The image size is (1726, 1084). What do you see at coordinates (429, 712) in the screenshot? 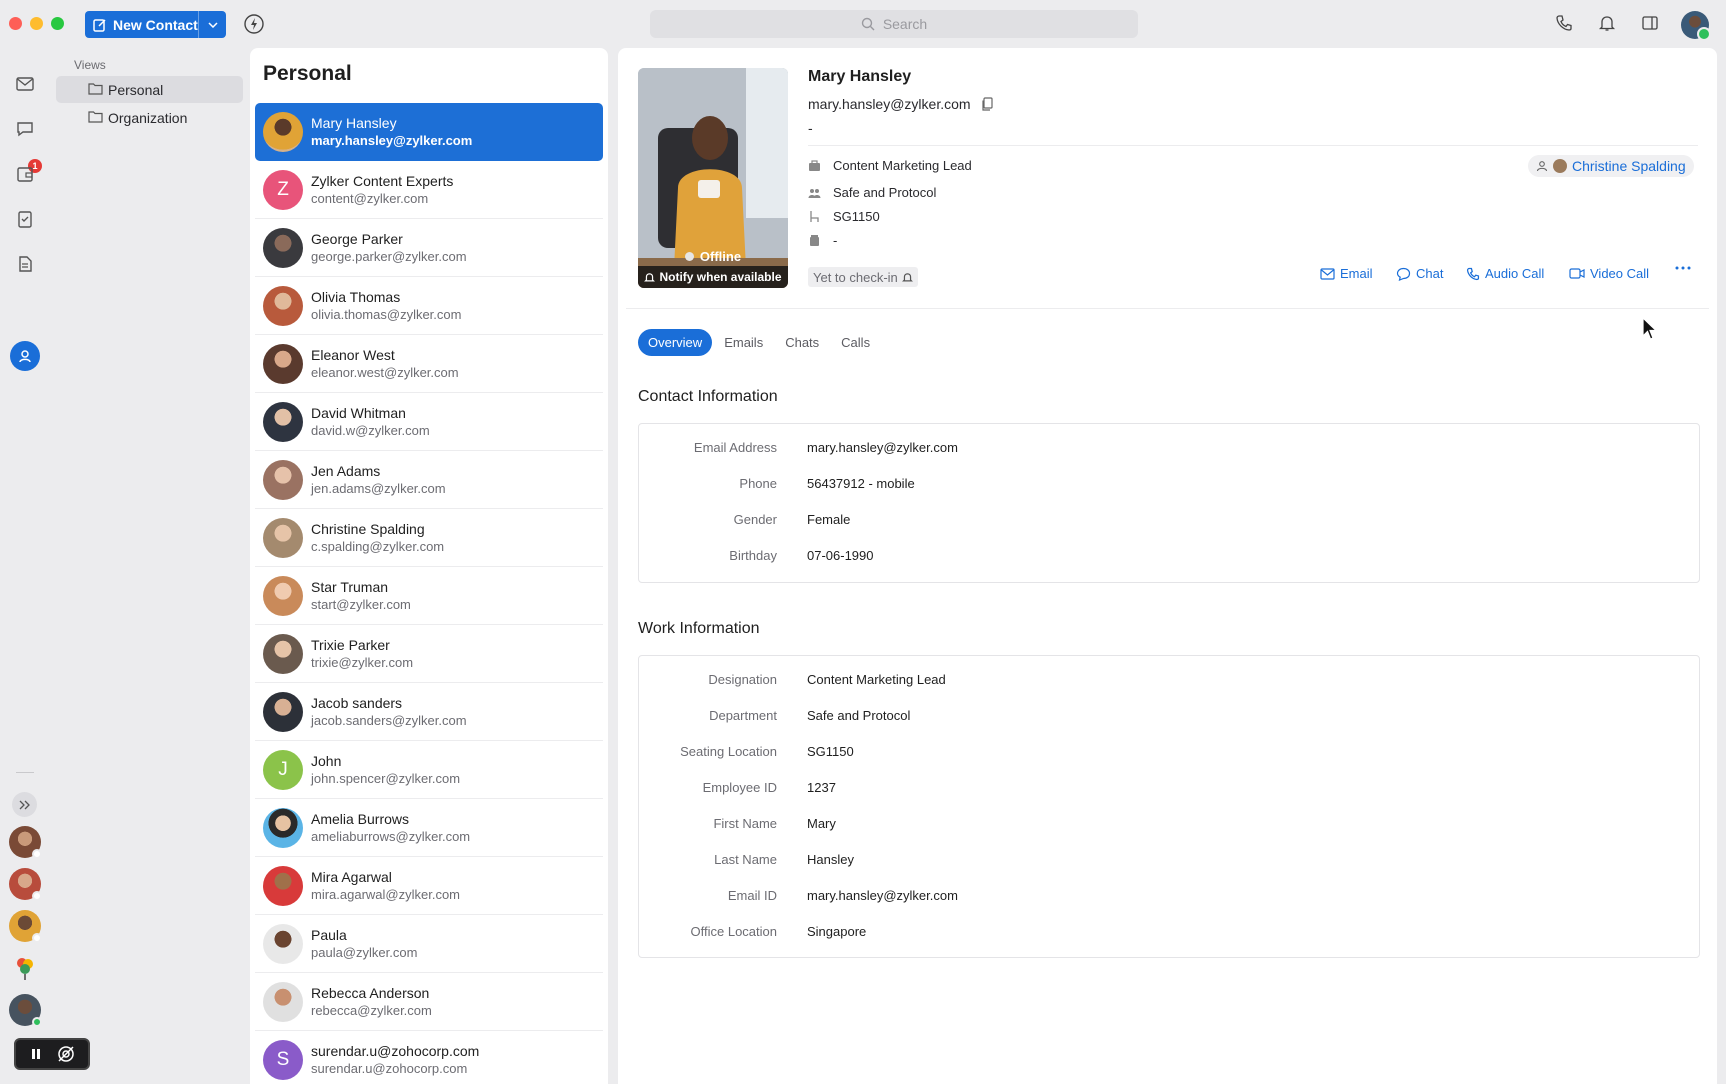
I see `contact-row: Jacob sanders jacob.sanders@zylker.com` at bounding box center [429, 712].